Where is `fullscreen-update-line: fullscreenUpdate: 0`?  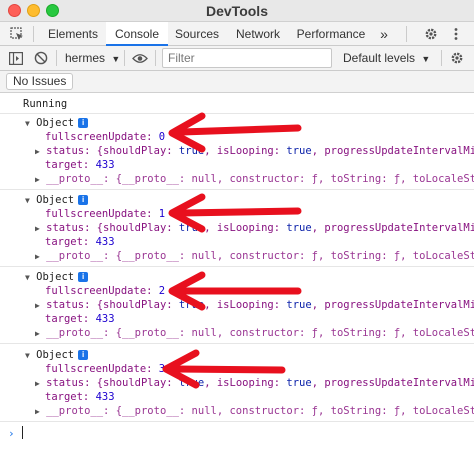
fullscreen-update-line: fullscreenUpdate: 0 is located at coordinates (105, 137).